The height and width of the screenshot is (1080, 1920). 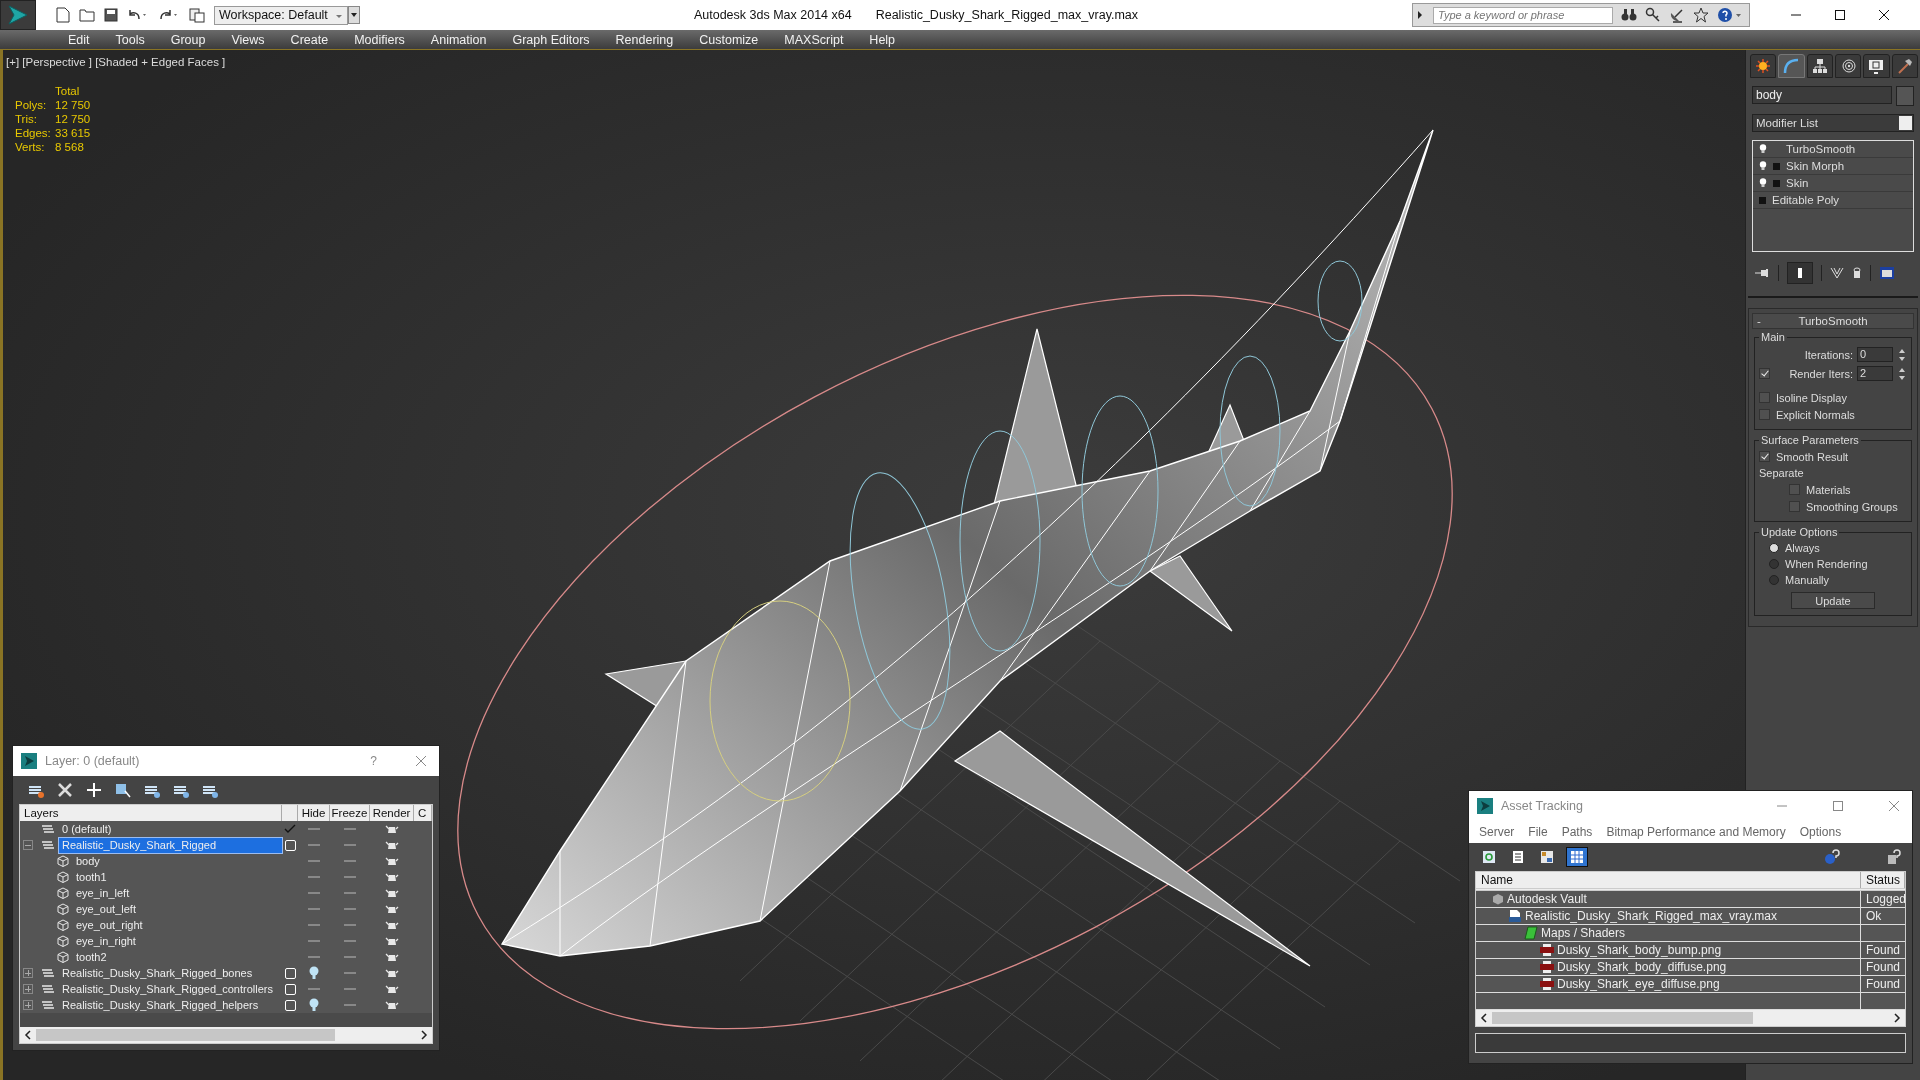 I want to click on asset-status: Logged, so click(x=1885, y=899).